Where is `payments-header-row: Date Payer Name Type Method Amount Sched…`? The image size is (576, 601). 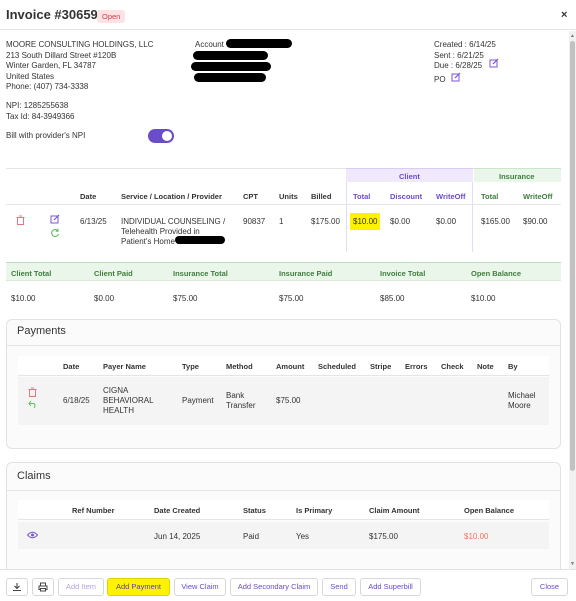 payments-header-row: Date Payer Name Type Method Amount Sched… is located at coordinates (283, 366).